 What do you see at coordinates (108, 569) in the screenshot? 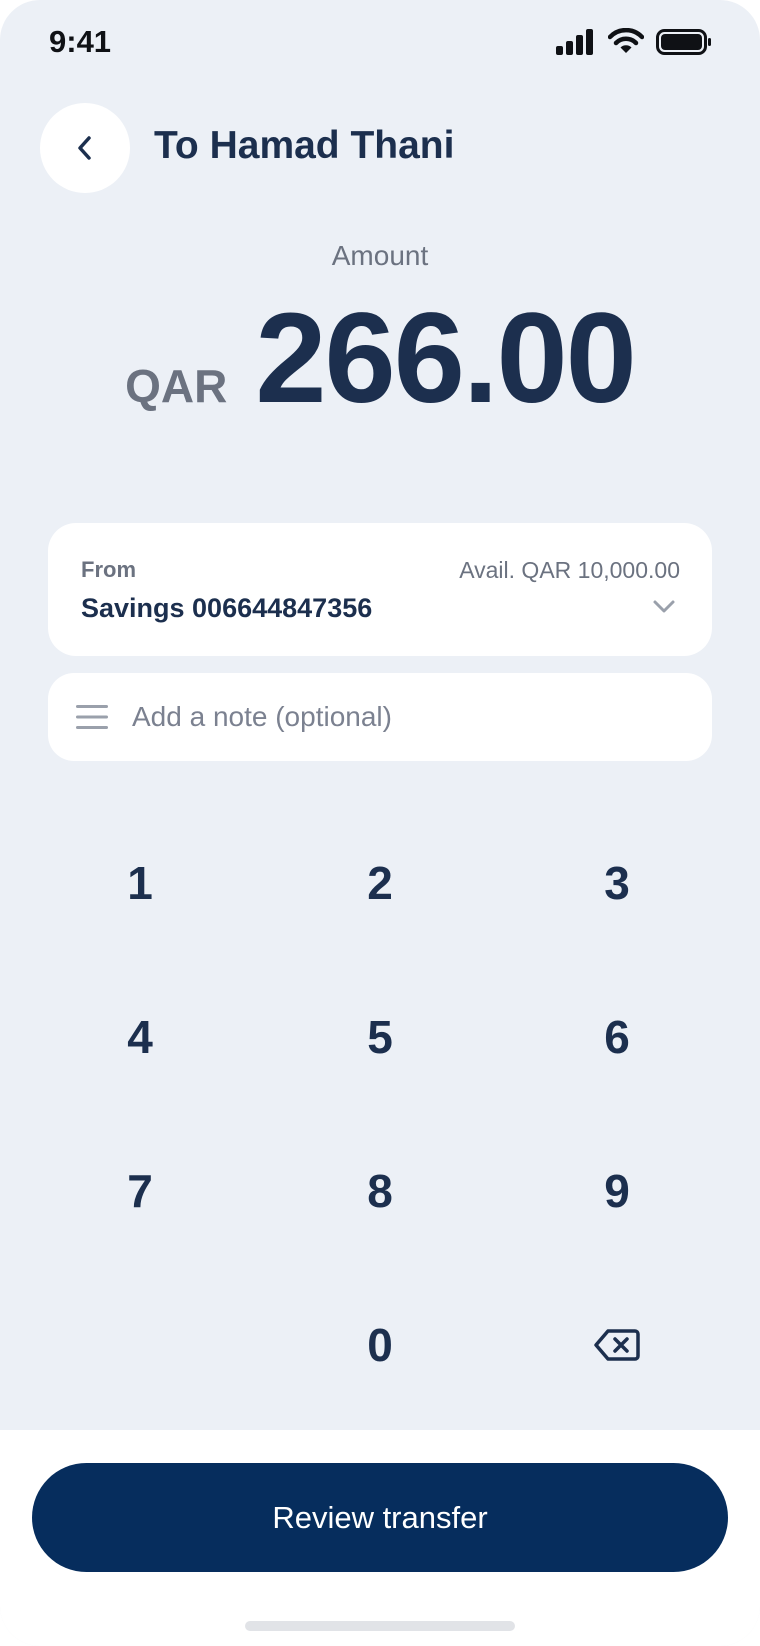
I see `from-label: From` at bounding box center [108, 569].